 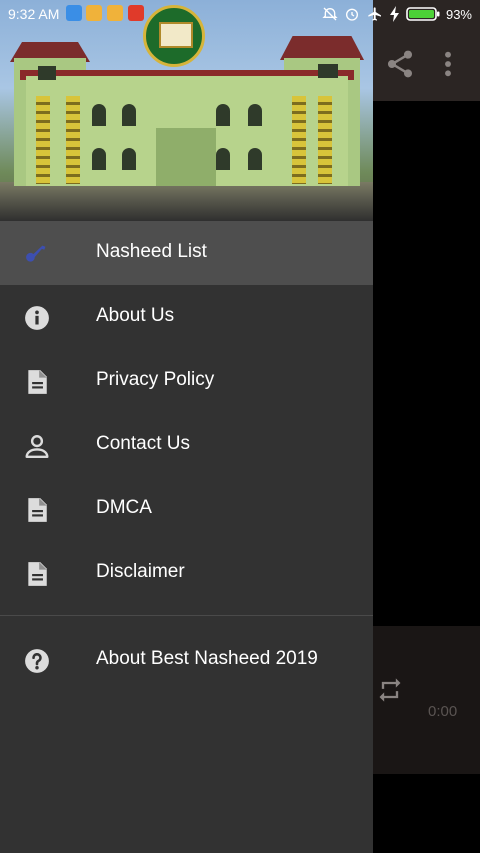 What do you see at coordinates (74, 13) in the screenshot?
I see `usb-icon` at bounding box center [74, 13].